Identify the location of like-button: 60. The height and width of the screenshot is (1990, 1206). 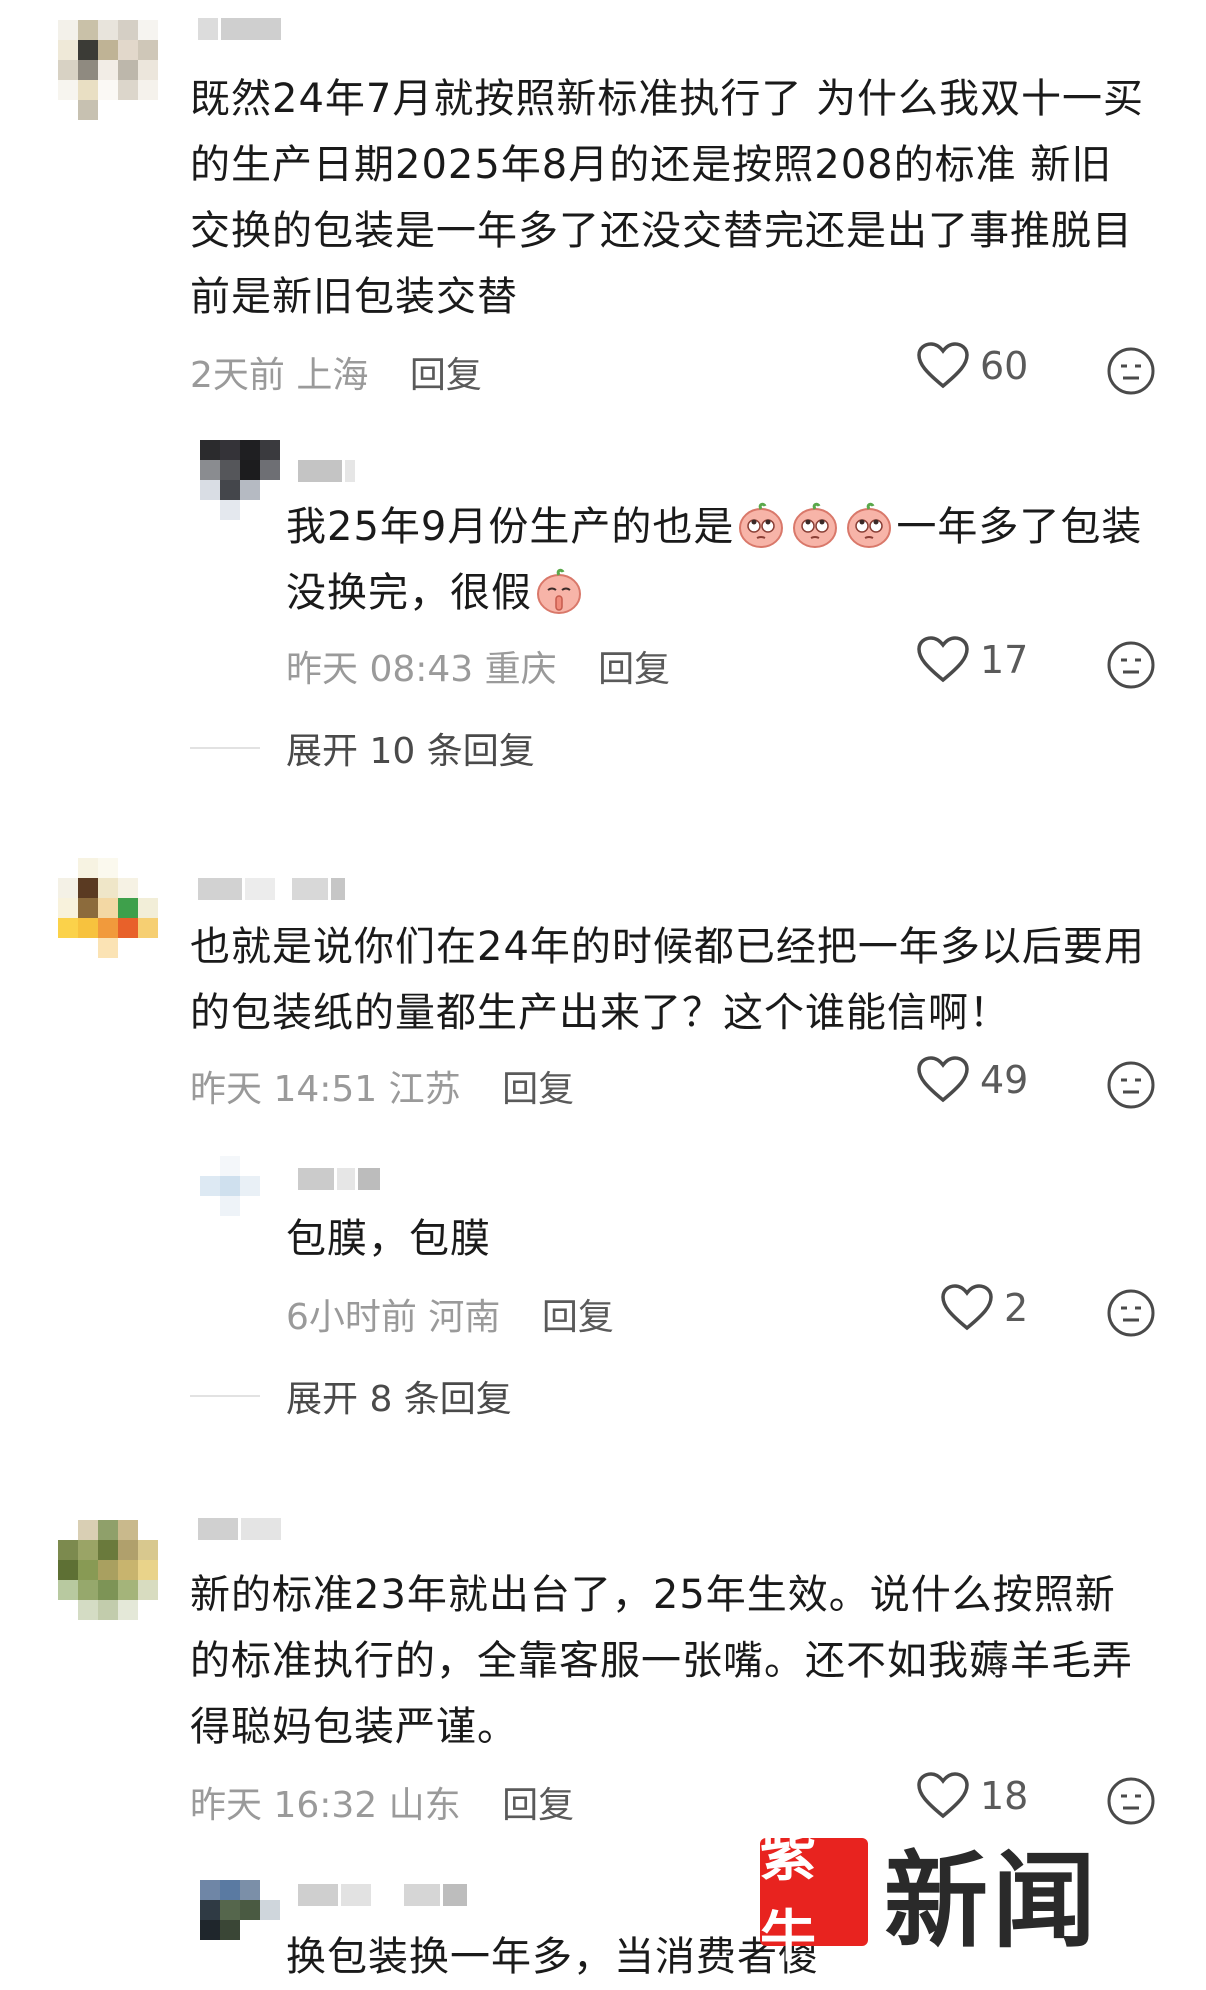
(972, 366).